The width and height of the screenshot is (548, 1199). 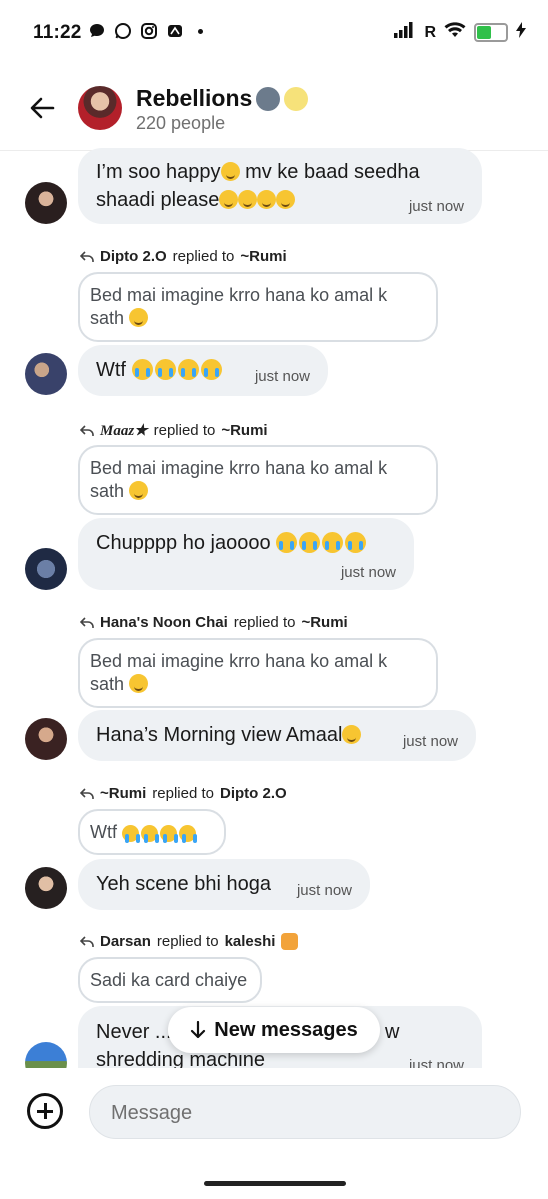 What do you see at coordinates (183, 256) in the screenshot?
I see `reply-label: Dipto 2.O replied to ~Rumi` at bounding box center [183, 256].